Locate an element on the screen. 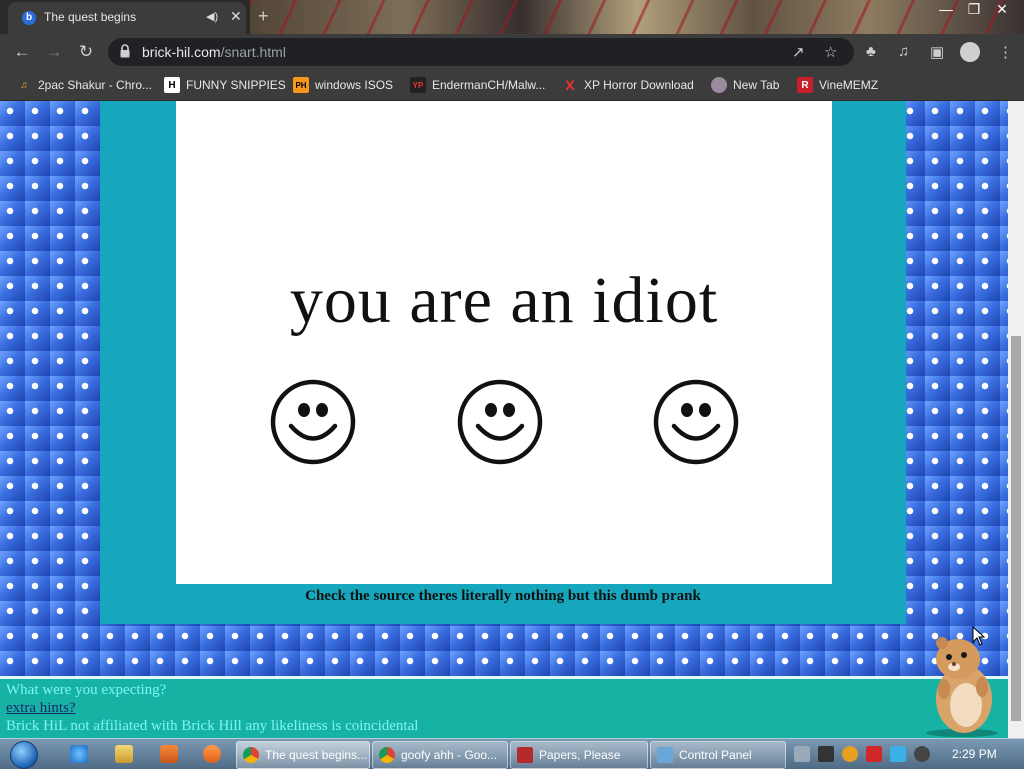 The image size is (1024, 769). restore-icon: ❐ is located at coordinates (974, 10).